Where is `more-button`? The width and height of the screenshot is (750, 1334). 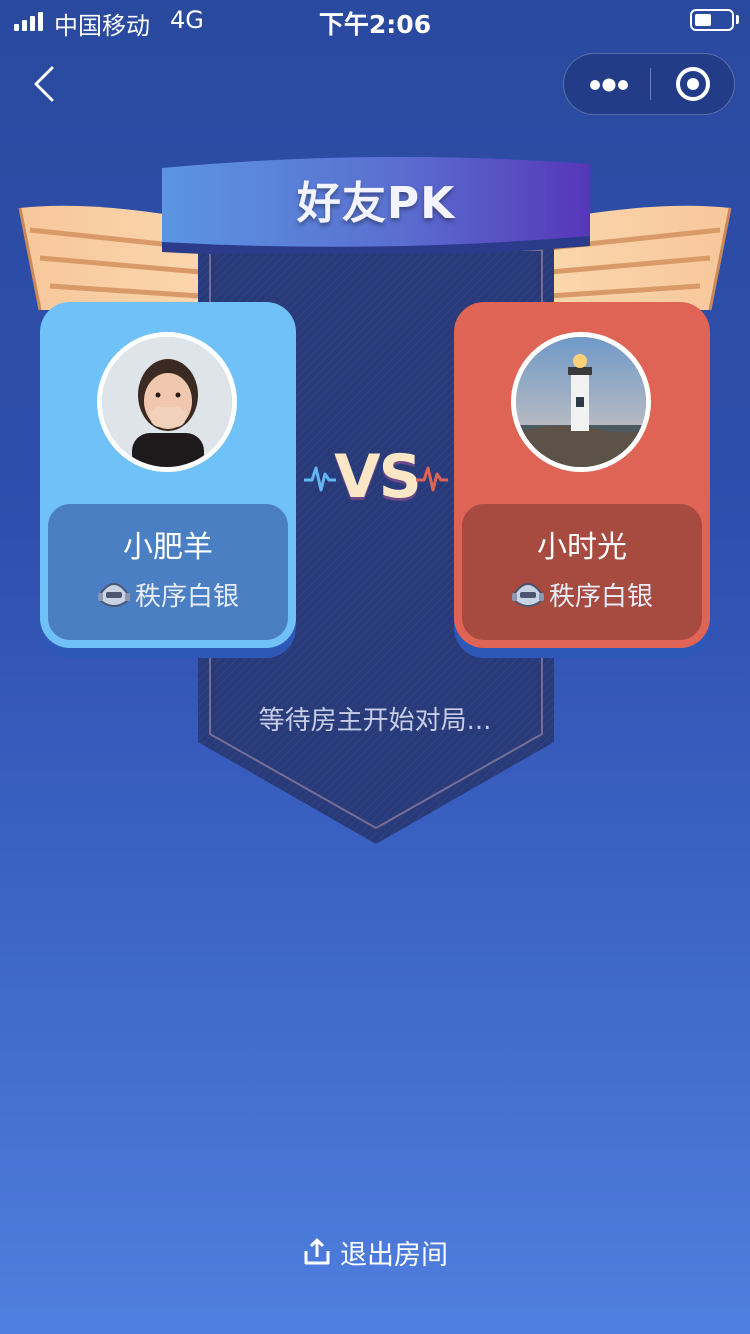
more-button is located at coordinates (607, 84).